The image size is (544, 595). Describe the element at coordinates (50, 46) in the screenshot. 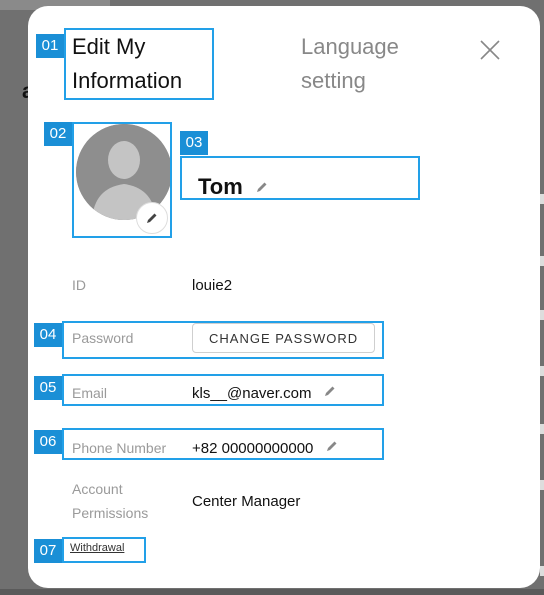

I see `annotation-tag-01: 01` at that location.